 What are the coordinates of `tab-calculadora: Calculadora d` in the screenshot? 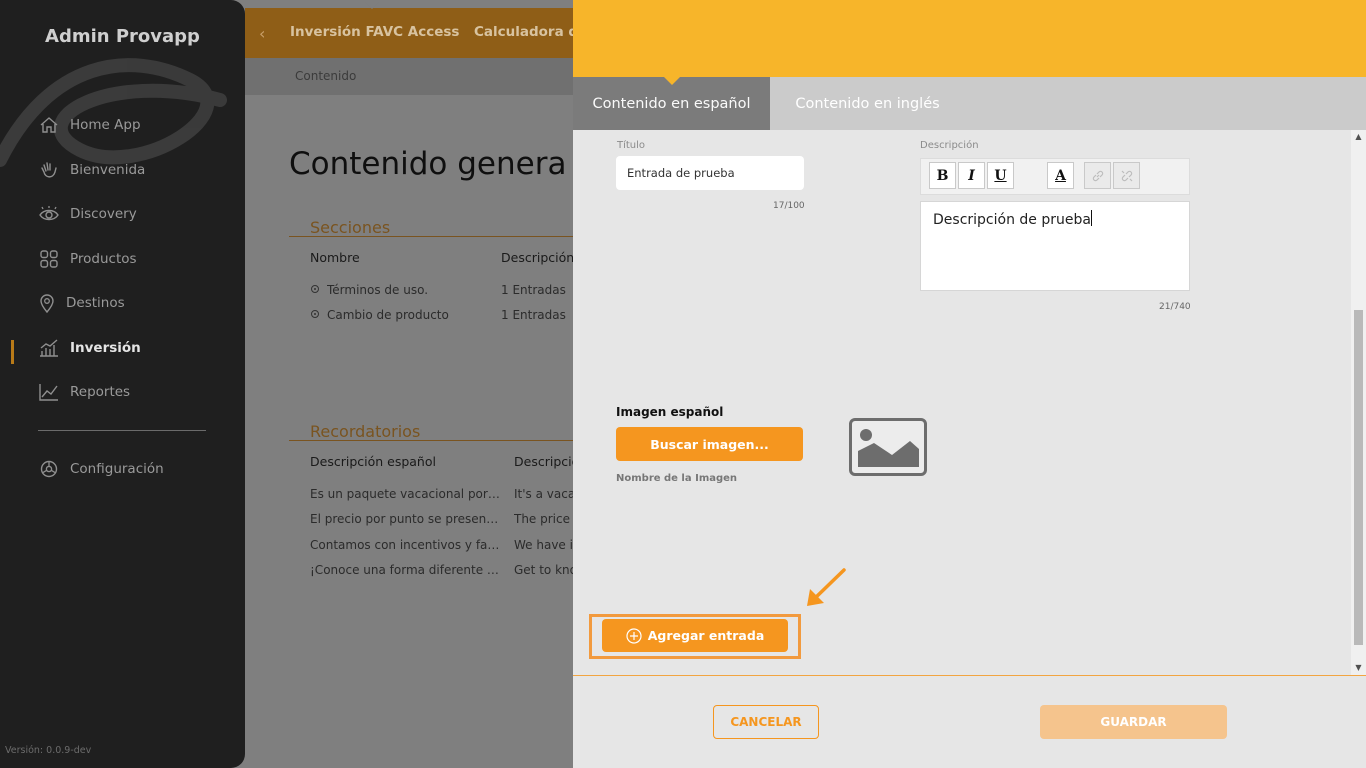 It's located at (526, 32).